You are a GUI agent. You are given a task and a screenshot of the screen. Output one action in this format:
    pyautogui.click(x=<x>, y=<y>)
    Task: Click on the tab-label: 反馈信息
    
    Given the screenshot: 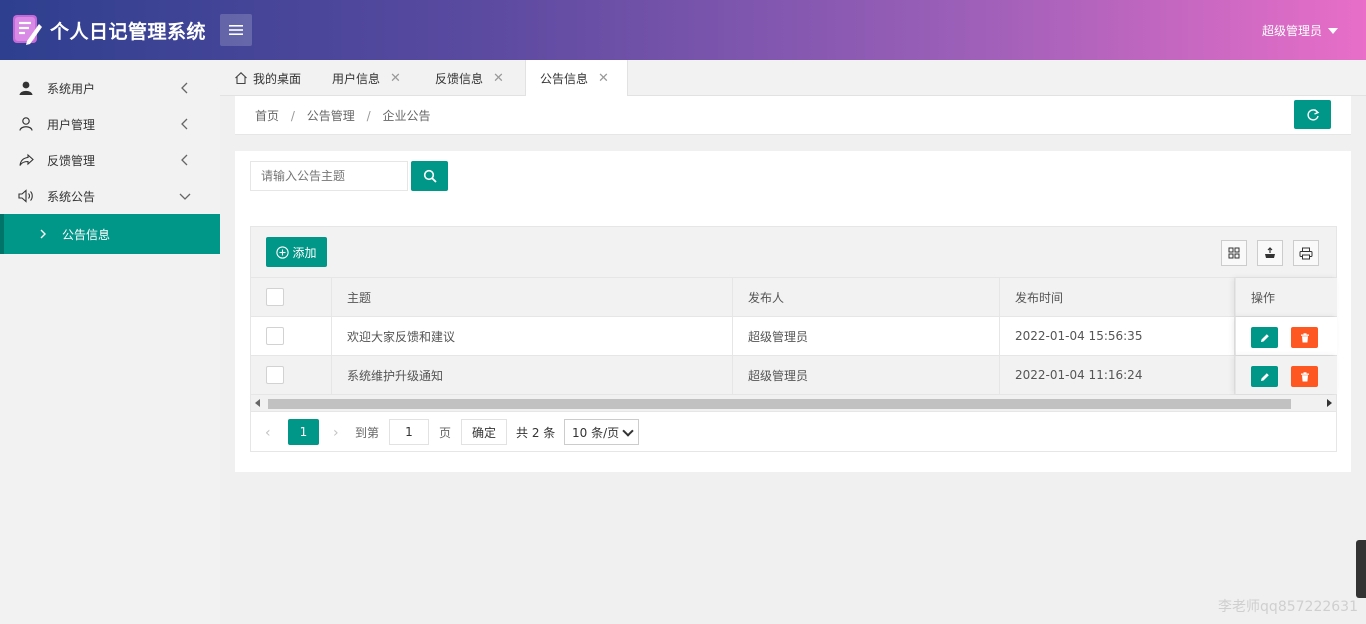 What is the action you would take?
    pyautogui.click(x=459, y=78)
    